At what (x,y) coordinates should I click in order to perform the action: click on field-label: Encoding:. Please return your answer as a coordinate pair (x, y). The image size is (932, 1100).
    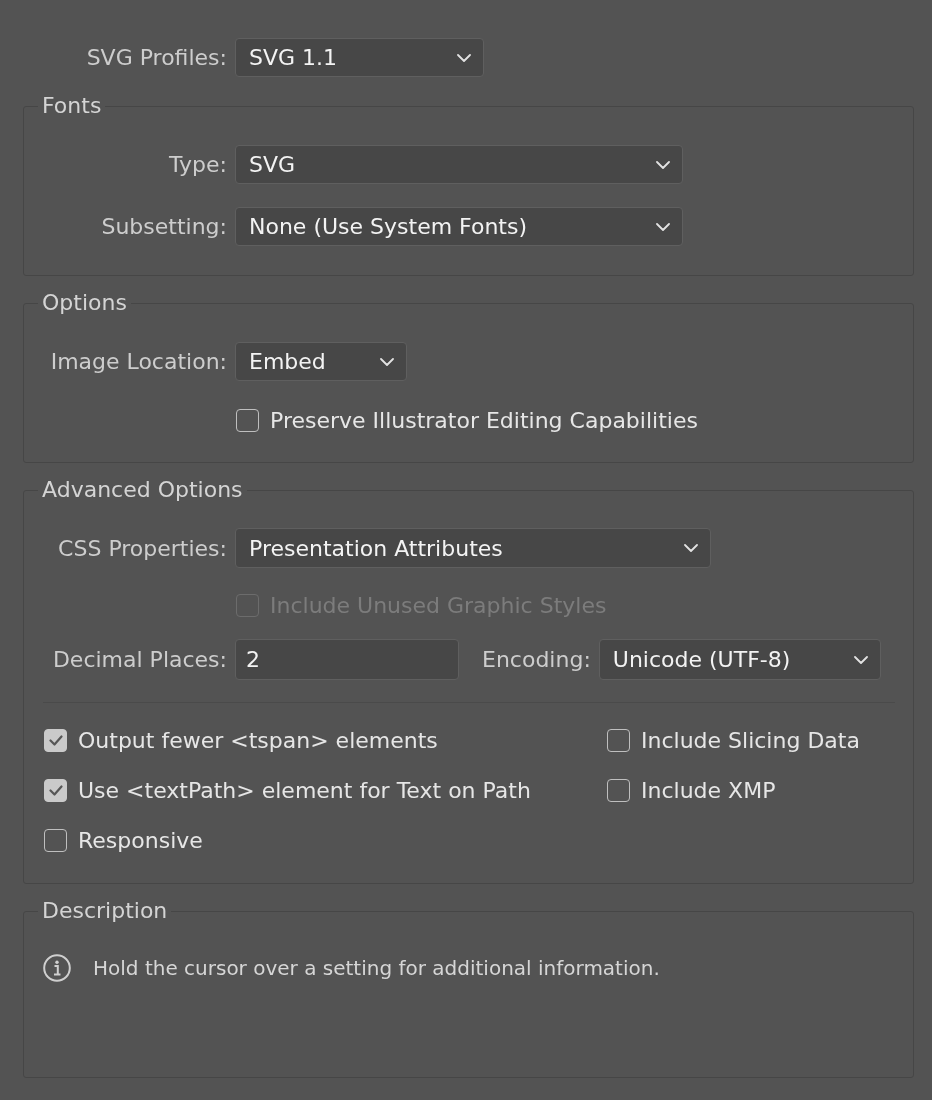
    Looking at the image, I should click on (536, 659).